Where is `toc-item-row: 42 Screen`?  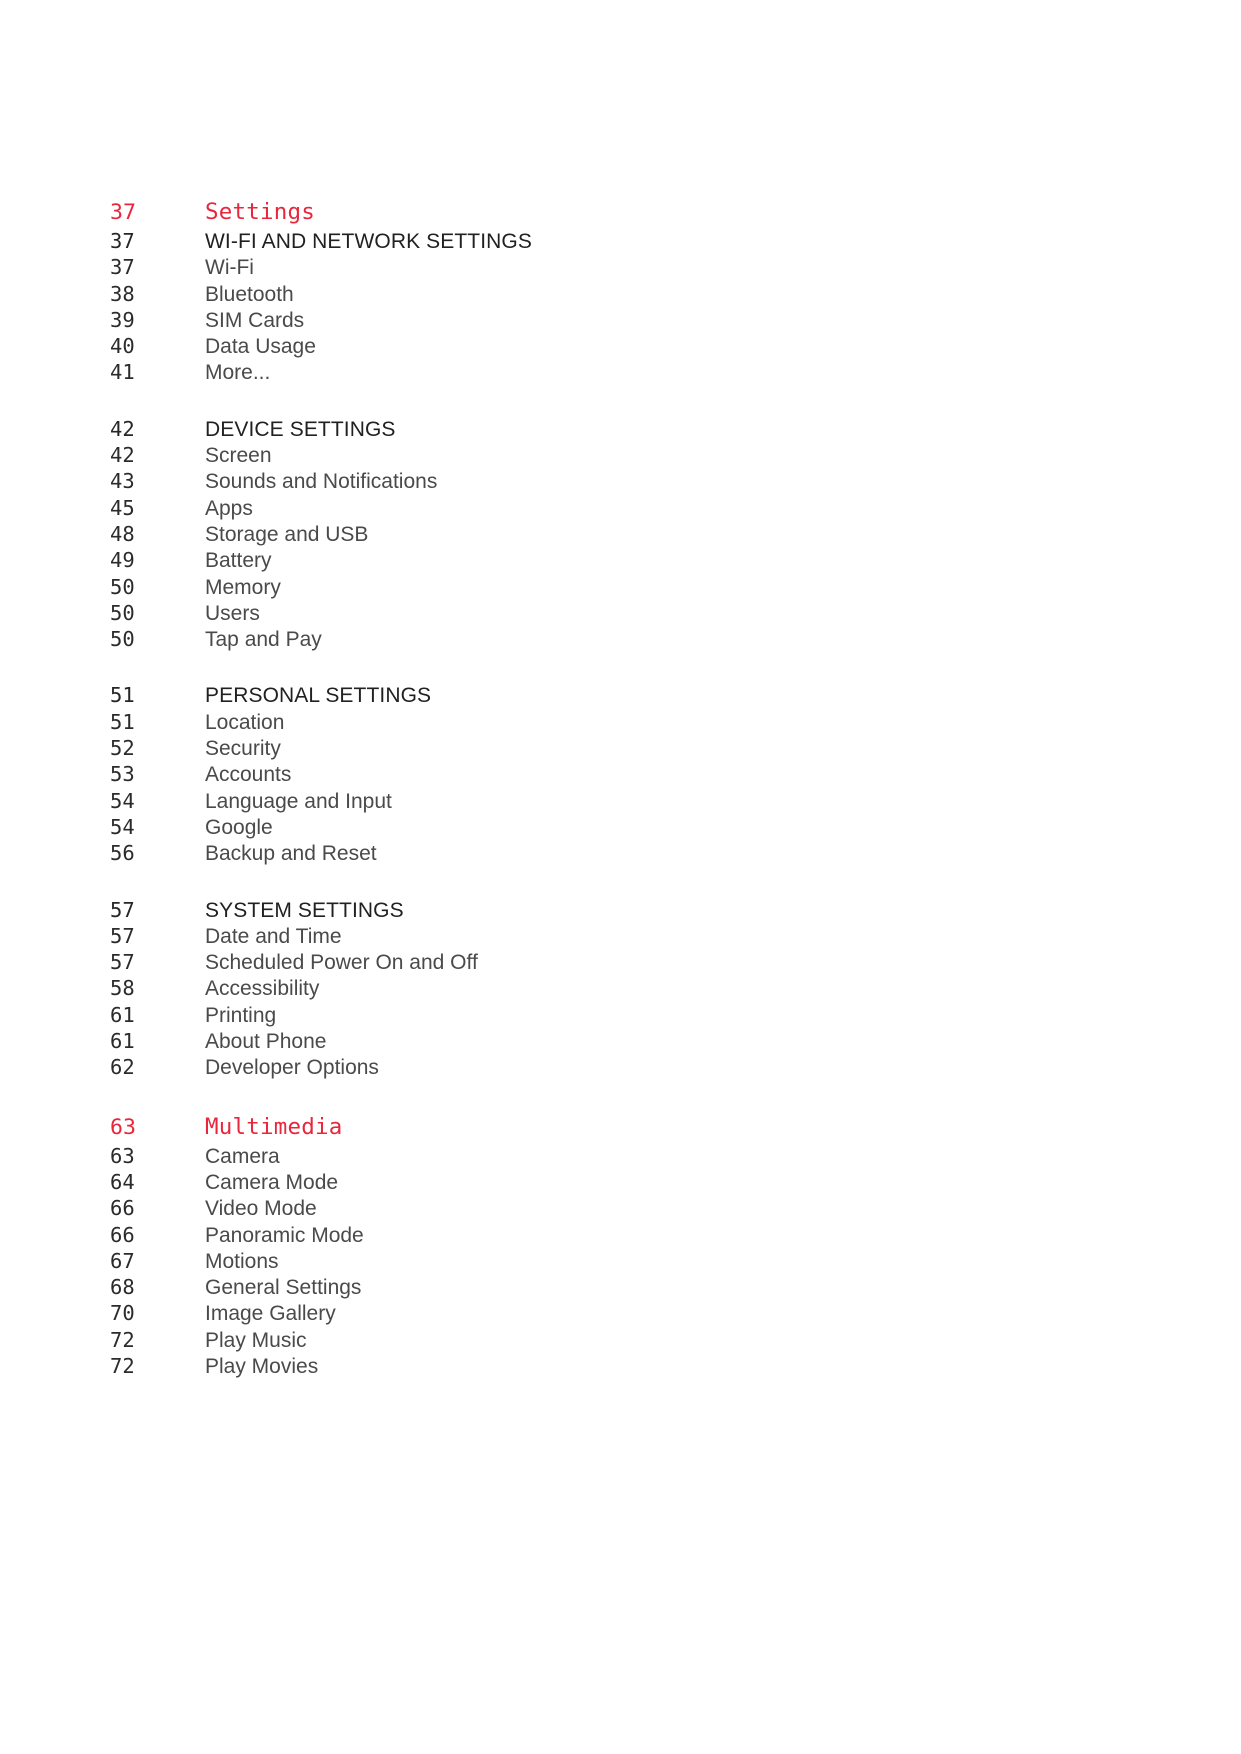
toc-item-row: 42 Screen is located at coordinates (510, 455).